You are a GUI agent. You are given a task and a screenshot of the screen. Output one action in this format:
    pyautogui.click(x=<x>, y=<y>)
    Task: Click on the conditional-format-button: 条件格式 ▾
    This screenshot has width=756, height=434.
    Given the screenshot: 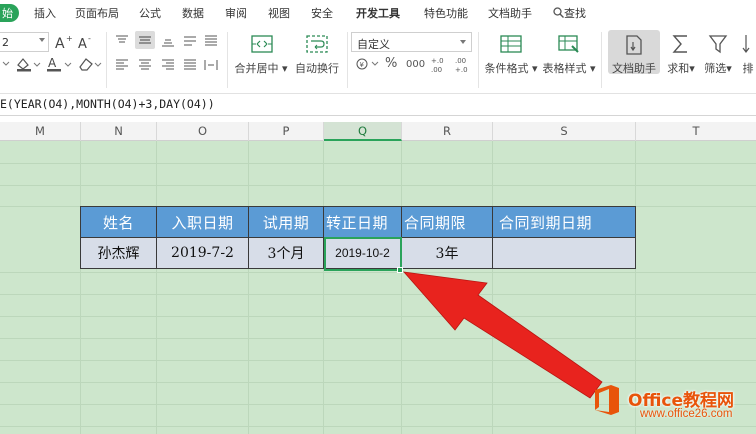 What is the action you would take?
    pyautogui.click(x=511, y=52)
    